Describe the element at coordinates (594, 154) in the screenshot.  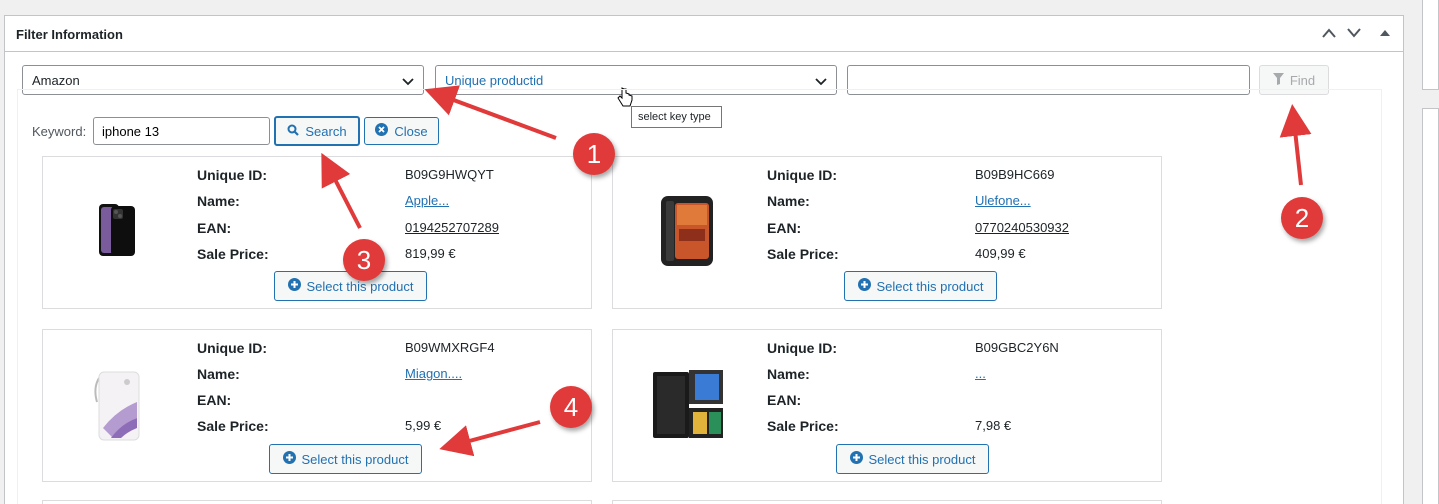
I see `annotation-badge-1: 1` at that location.